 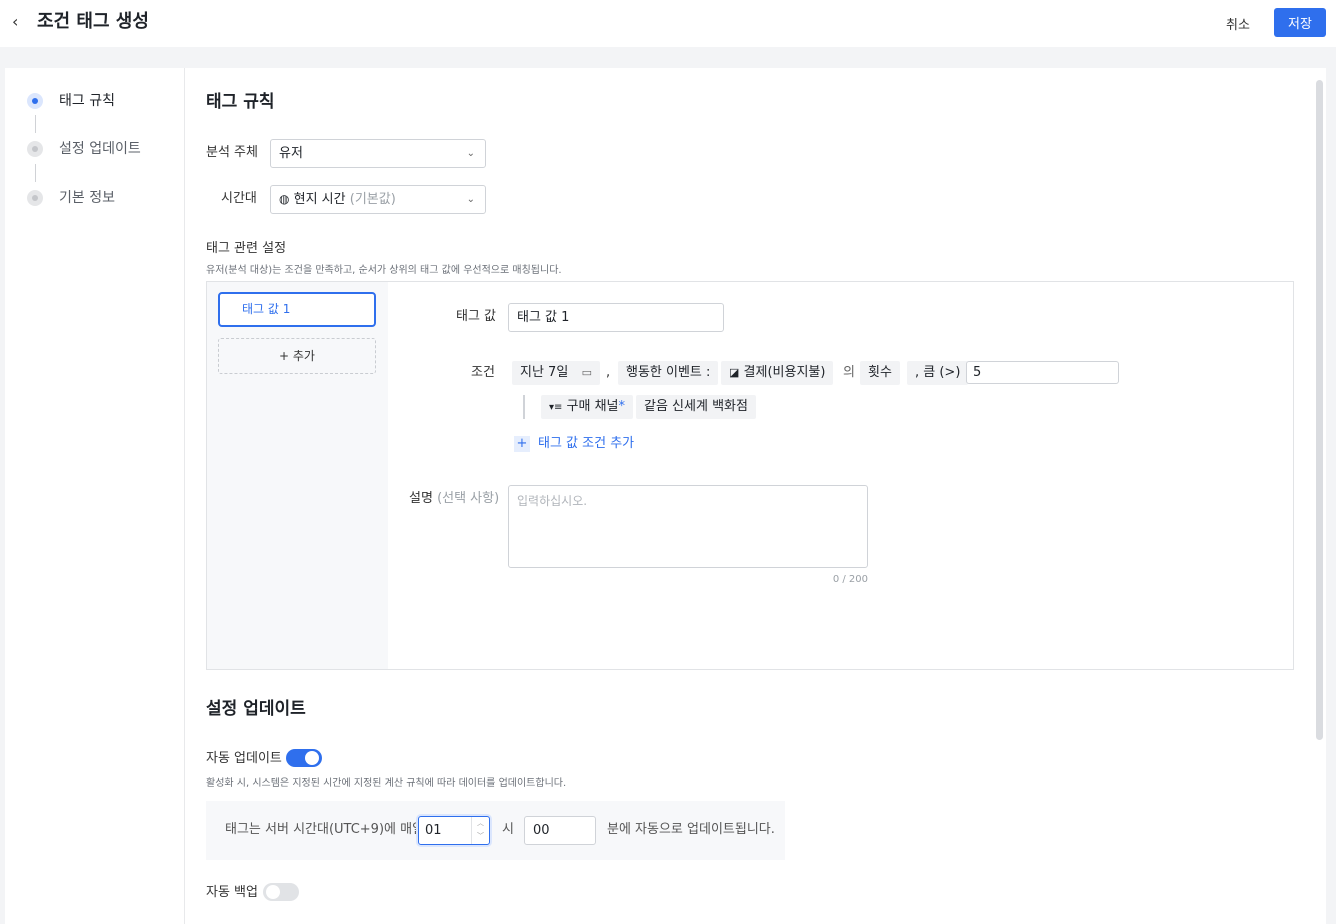 What do you see at coordinates (691, 829) in the screenshot?
I see `schedule-suffix: 분에 자동으로 업데이트됩니다.` at bounding box center [691, 829].